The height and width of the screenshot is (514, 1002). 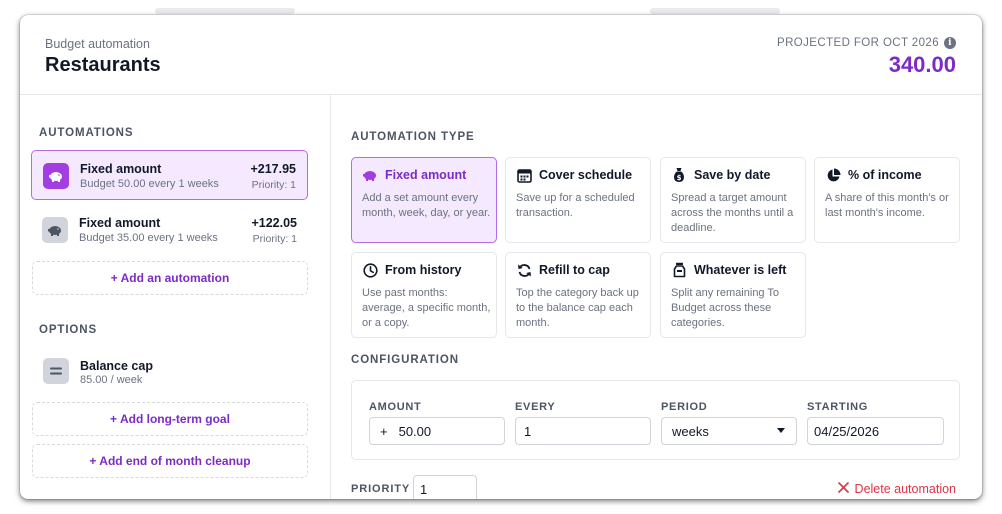 I want to click on period-label: PERIOD, so click(x=684, y=407).